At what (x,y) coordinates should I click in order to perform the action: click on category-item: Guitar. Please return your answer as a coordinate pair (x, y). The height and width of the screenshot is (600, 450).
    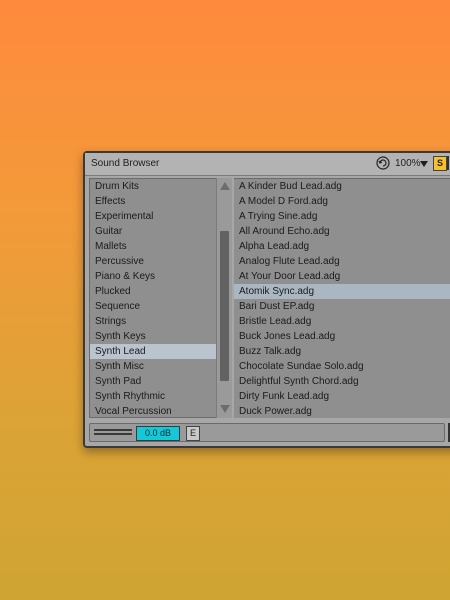
    Looking at the image, I should click on (160, 231).